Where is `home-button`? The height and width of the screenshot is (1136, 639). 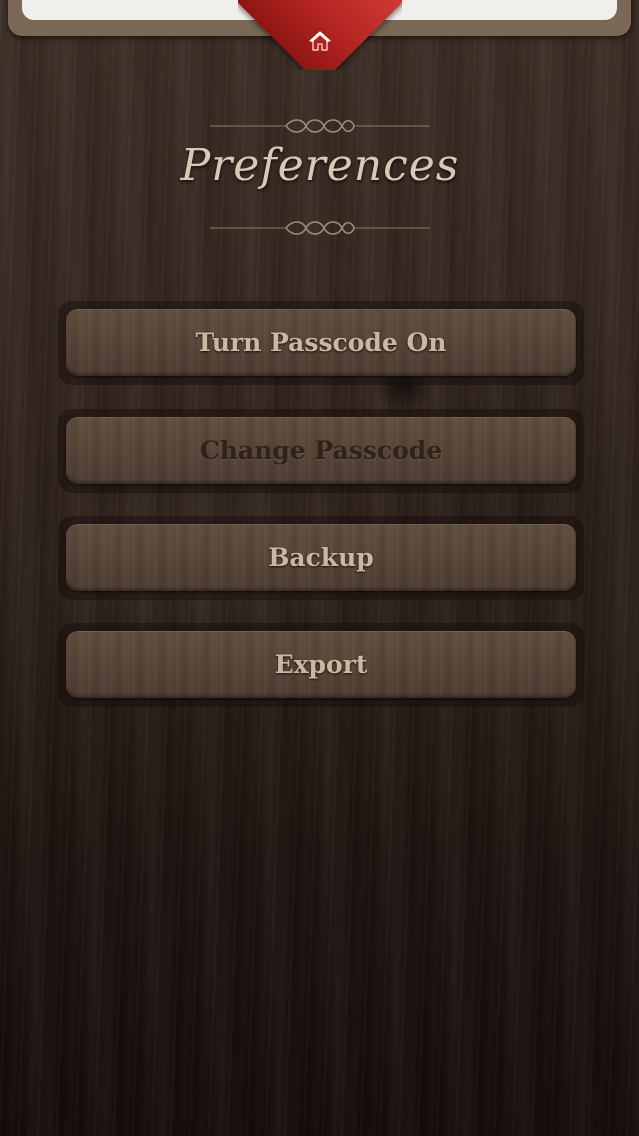
home-button is located at coordinates (320, 41).